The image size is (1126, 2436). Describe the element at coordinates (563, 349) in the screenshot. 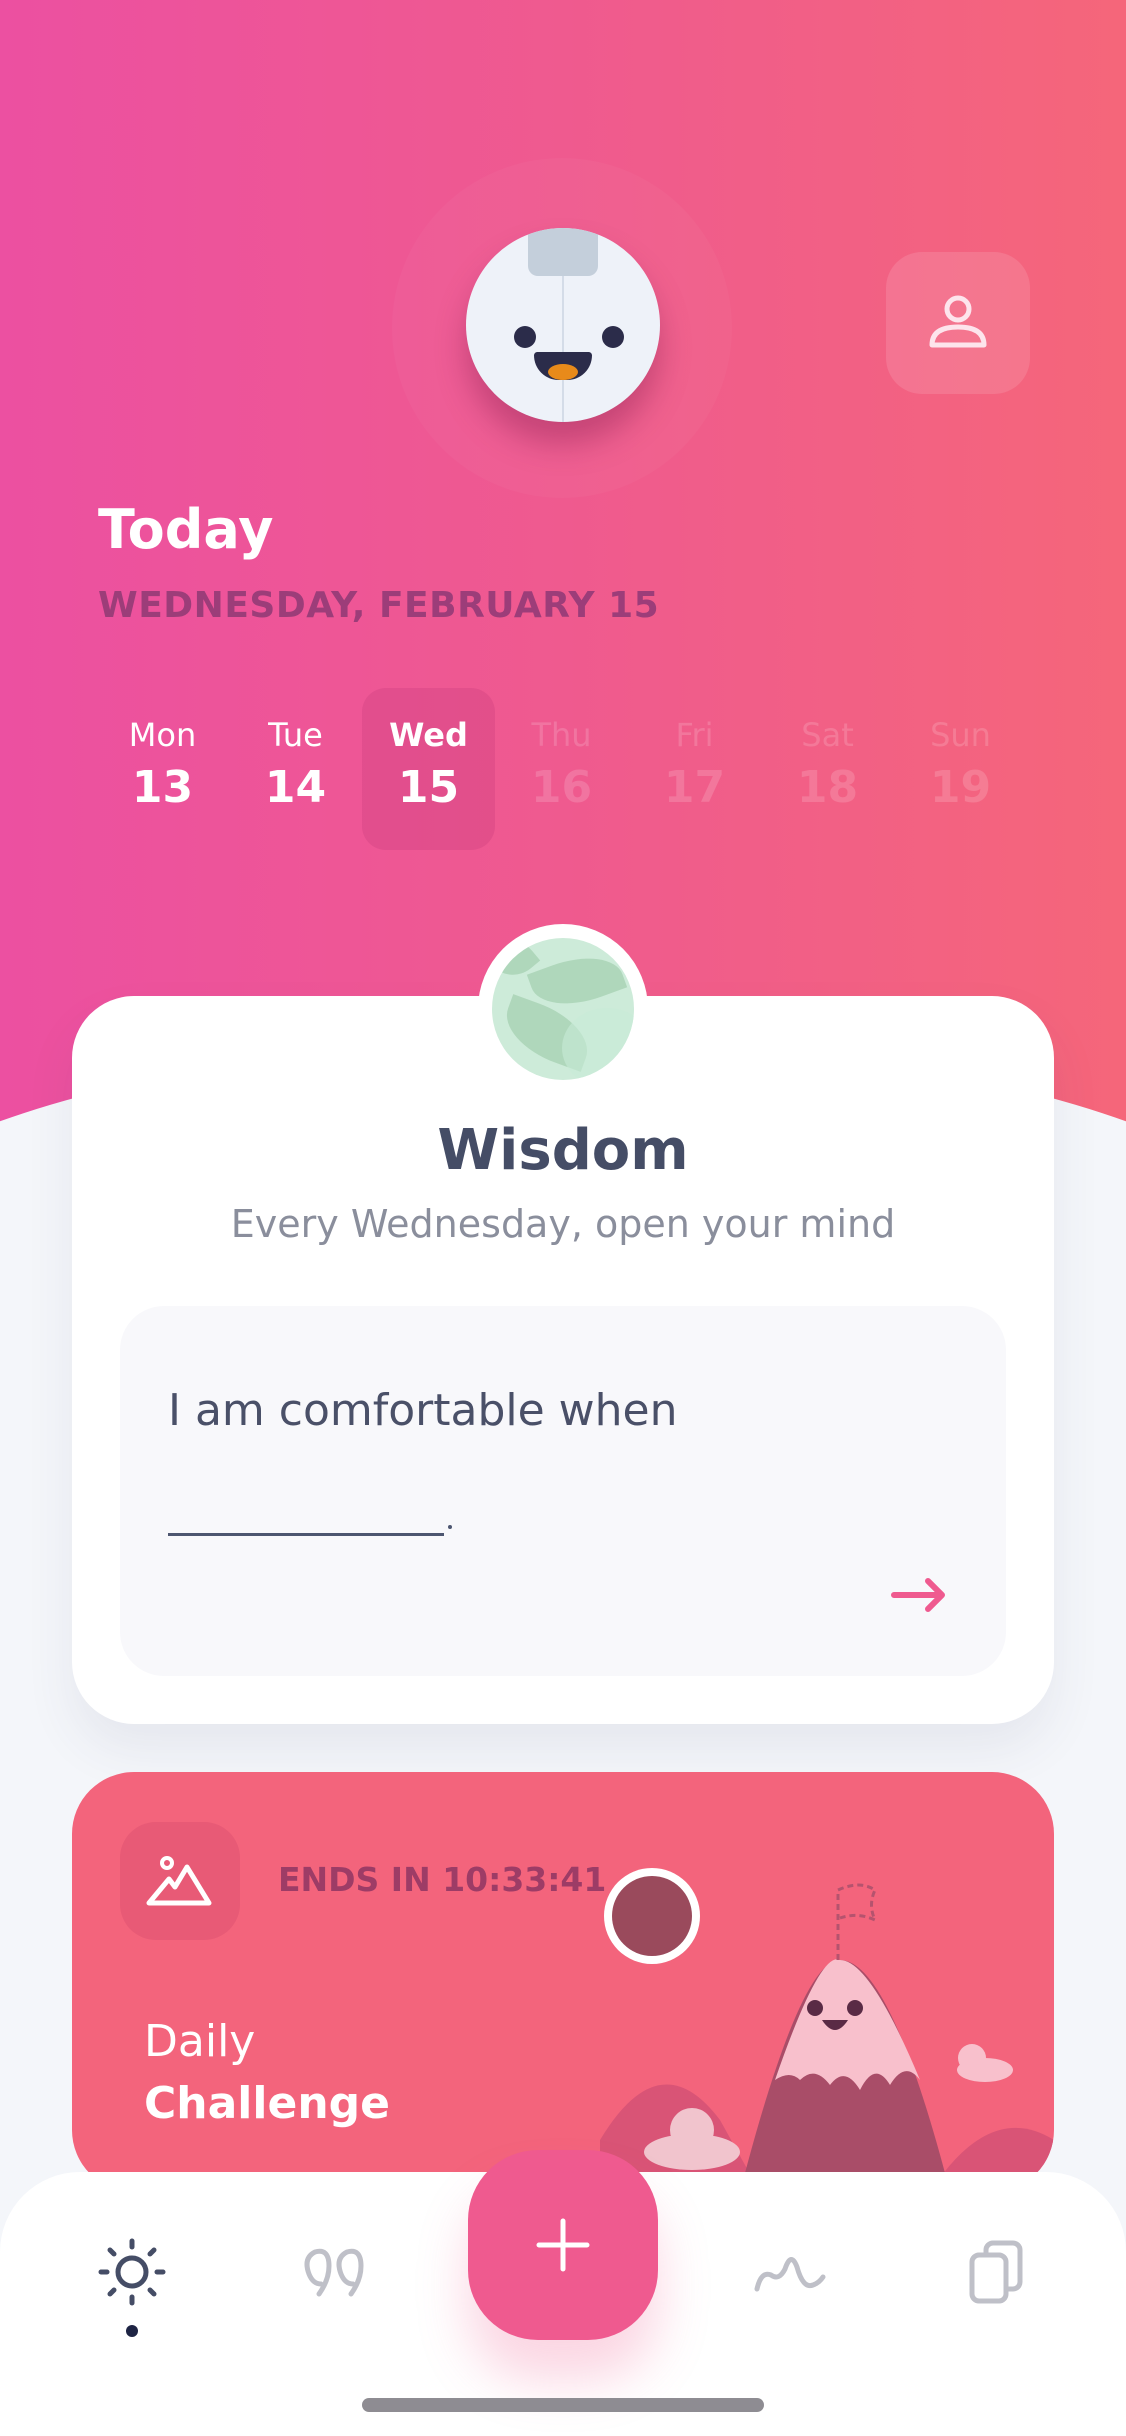

I see `mascot-seam` at that location.